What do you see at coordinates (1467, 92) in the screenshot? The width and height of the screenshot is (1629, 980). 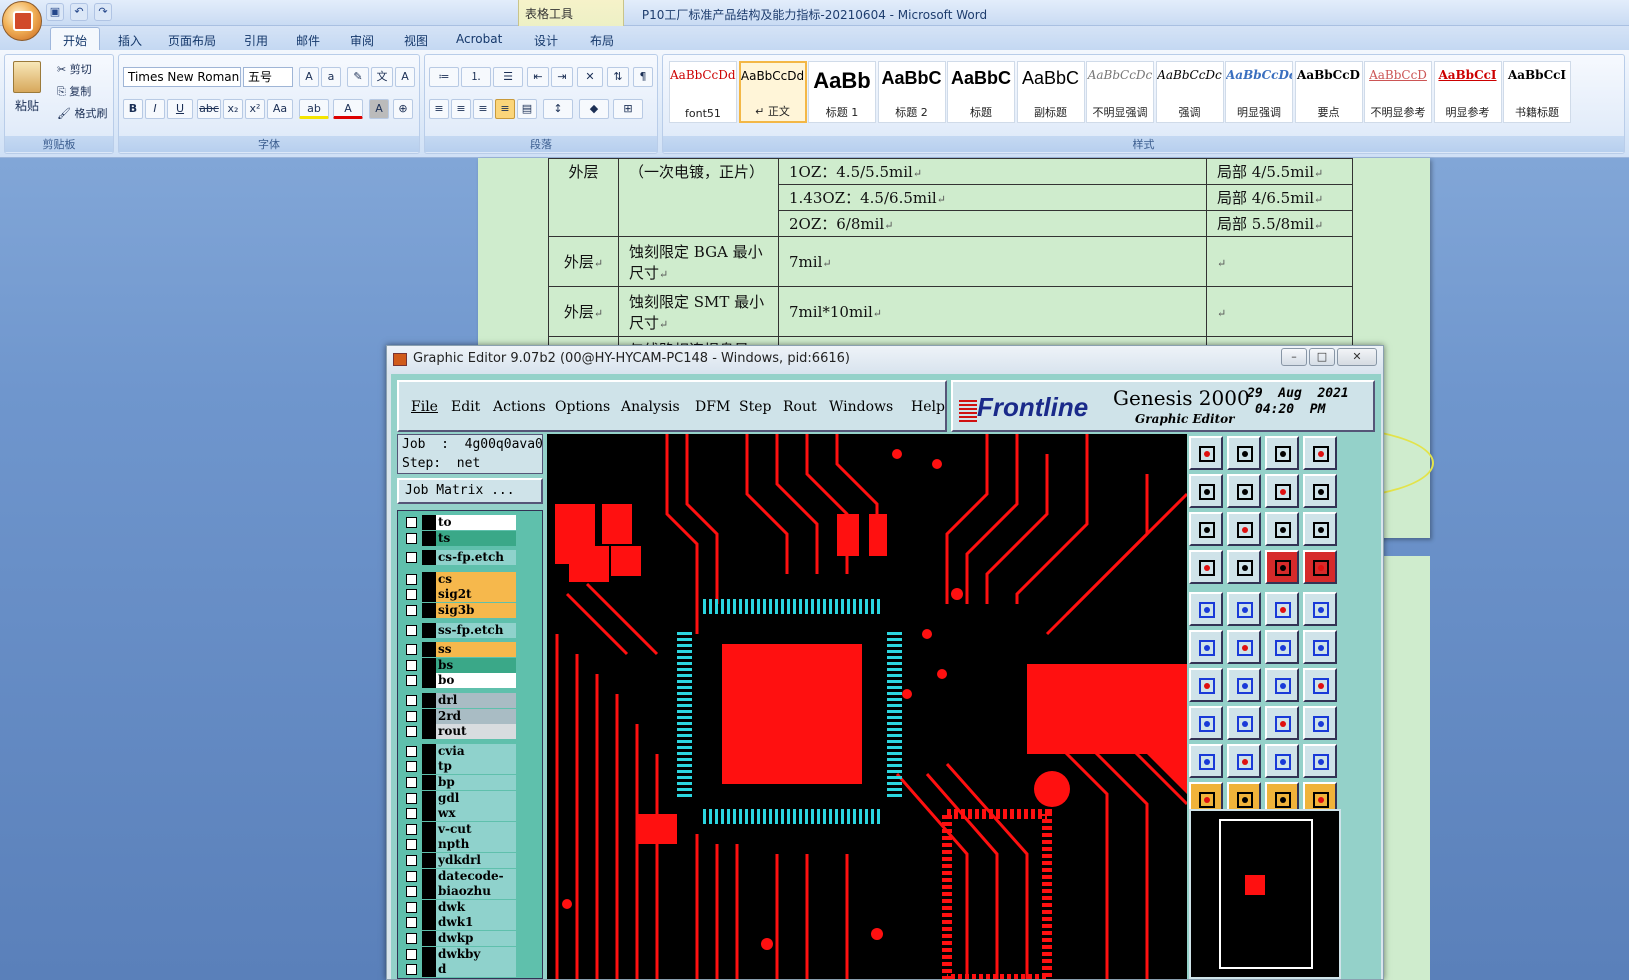 I see `style-item: AaBbCcI 明显参考` at bounding box center [1467, 92].